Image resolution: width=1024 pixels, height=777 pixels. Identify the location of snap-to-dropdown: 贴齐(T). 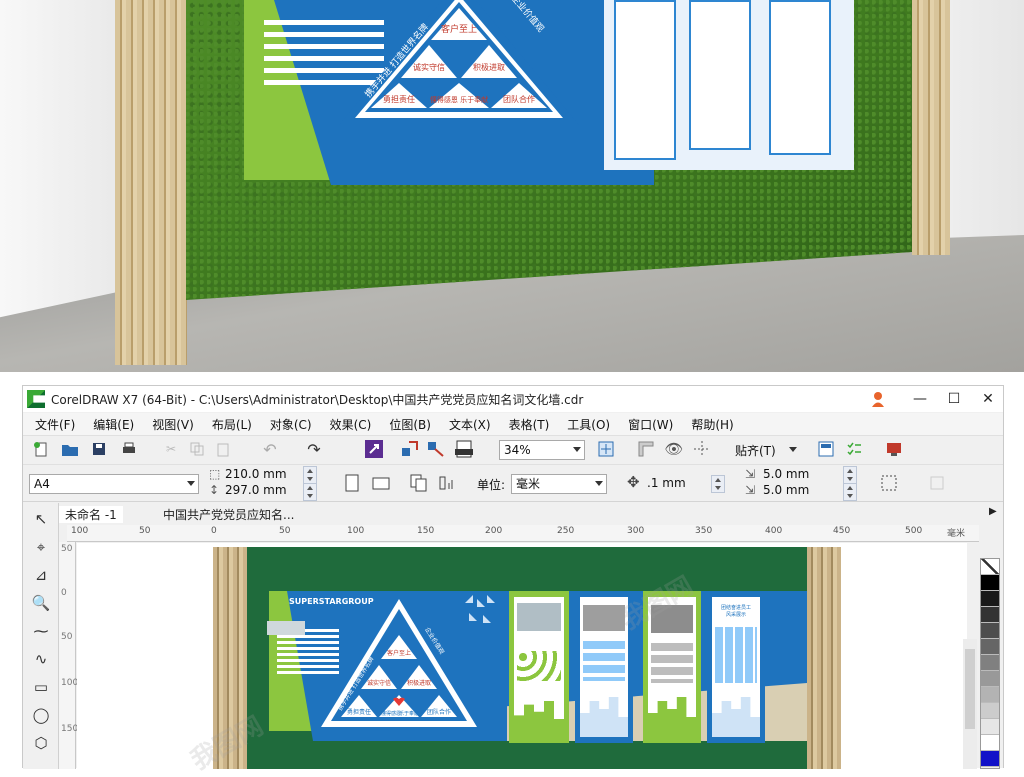
(755, 450).